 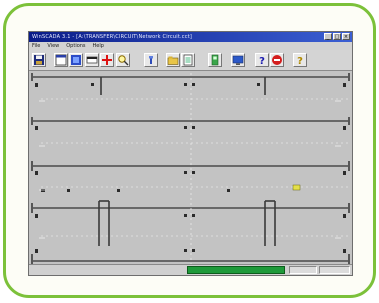 What do you see at coordinates (236, 270) in the screenshot?
I see `status-progress` at bounding box center [236, 270].